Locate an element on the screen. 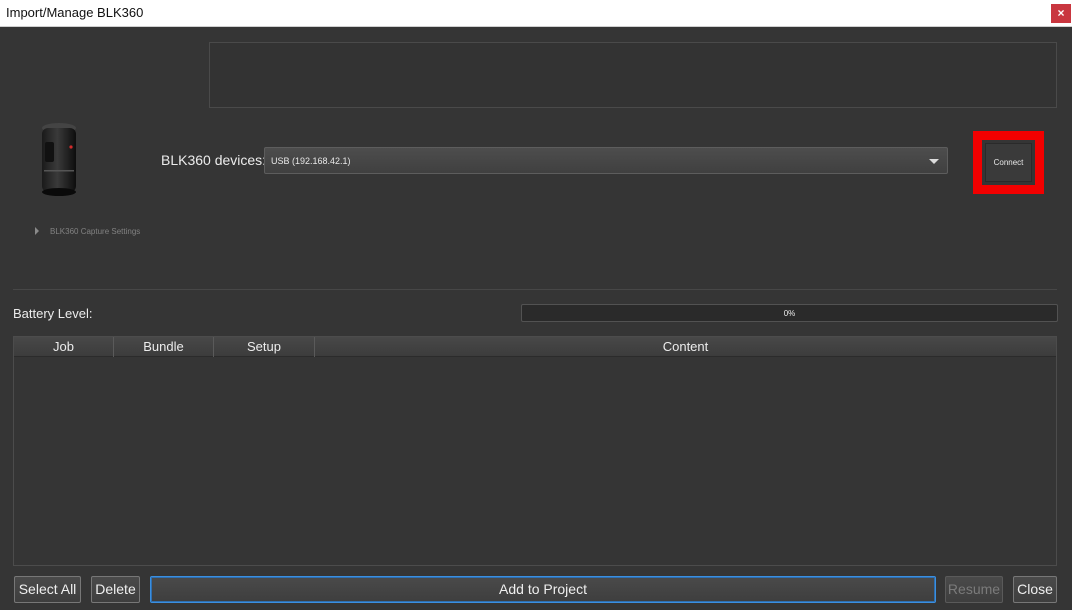 This screenshot has width=1072, height=610. column-header-content: Content is located at coordinates (685, 347).